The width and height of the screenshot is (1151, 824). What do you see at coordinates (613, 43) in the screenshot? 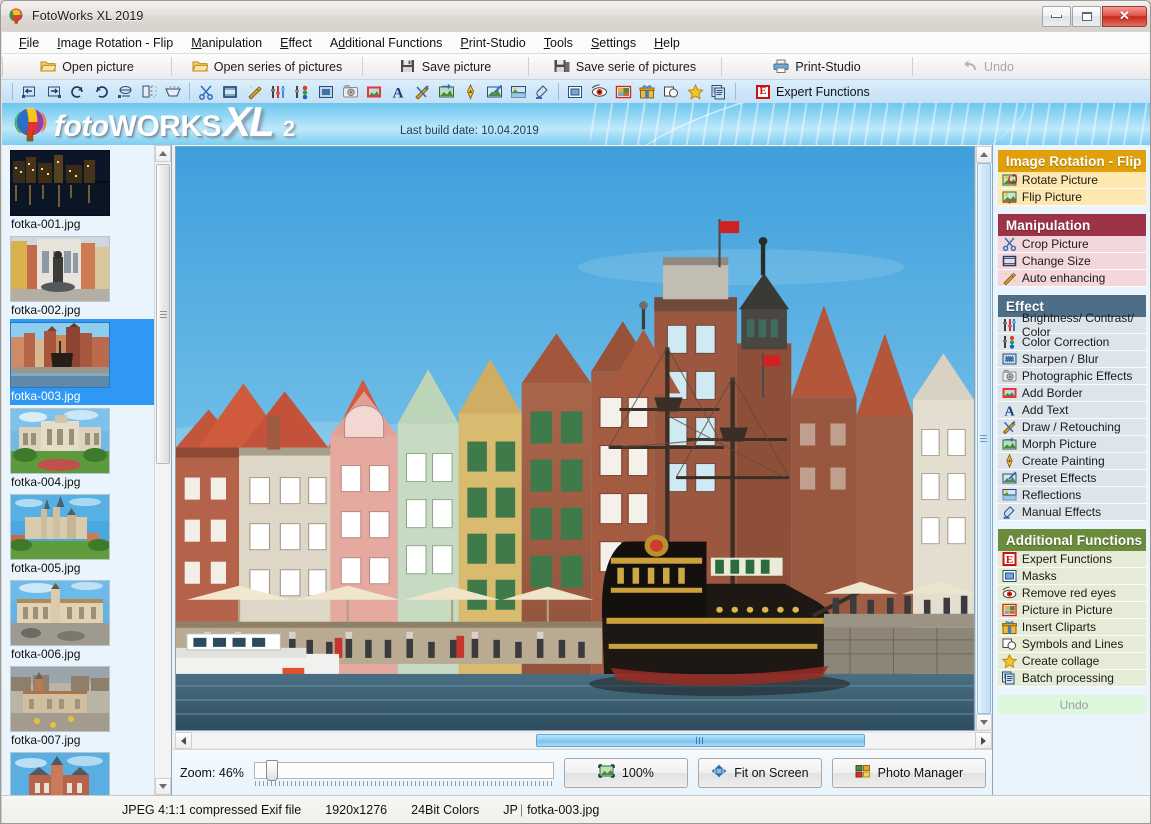
I see `menu-settings: Settings` at bounding box center [613, 43].